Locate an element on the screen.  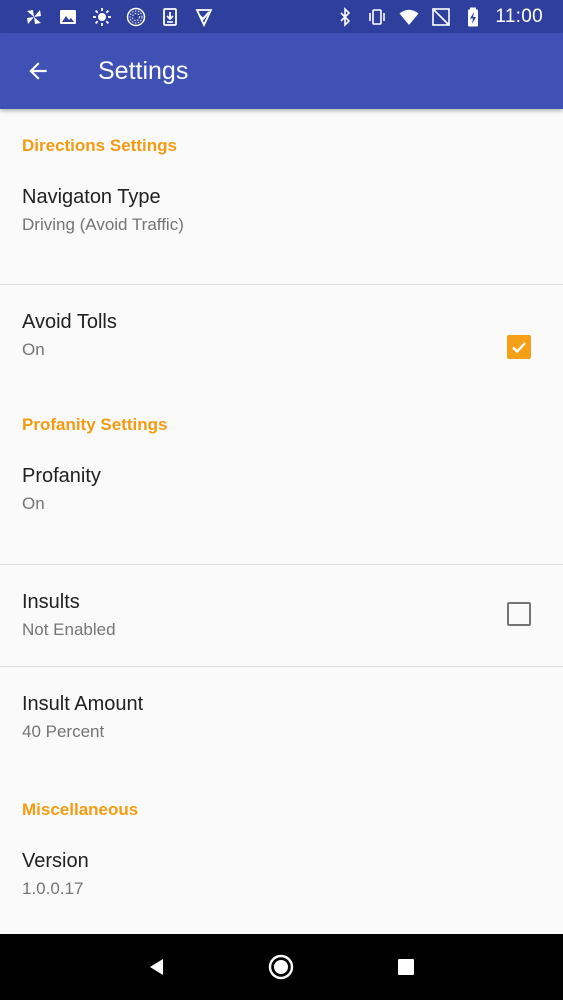
pref-title: Avoid Tolls is located at coordinates (69, 322).